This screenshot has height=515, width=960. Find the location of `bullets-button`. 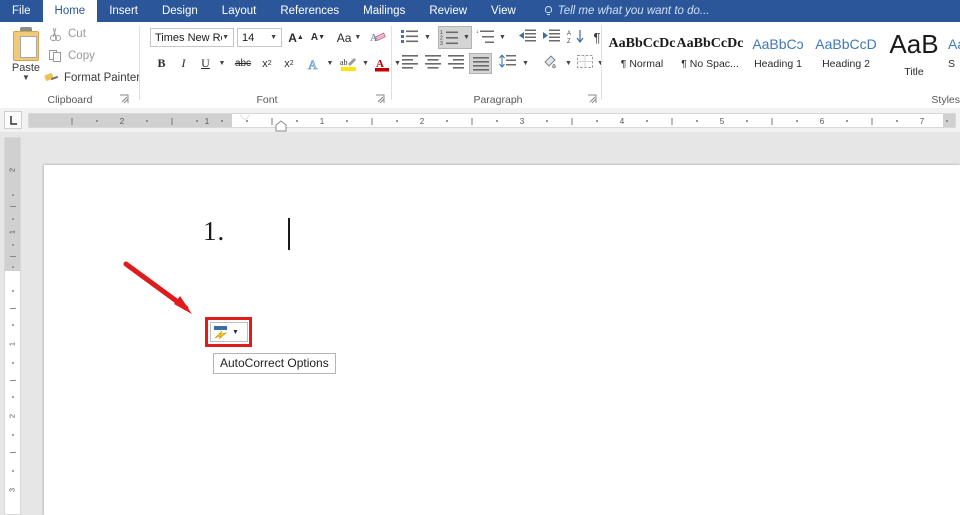

bullets-button is located at coordinates (411, 37).